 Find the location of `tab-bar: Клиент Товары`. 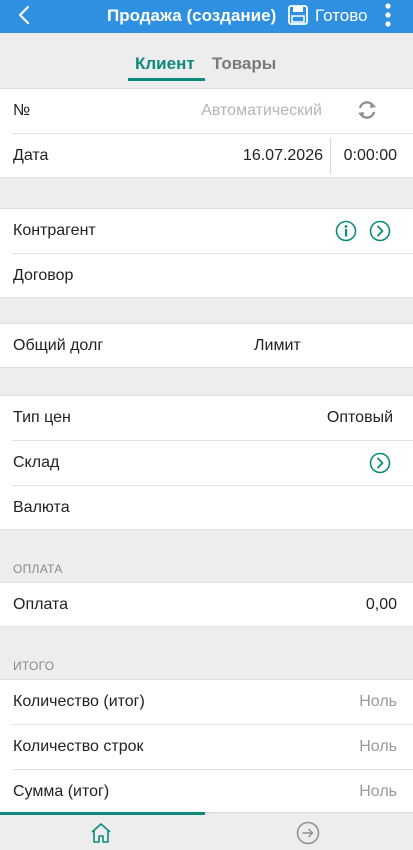

tab-bar: Клиент Товары is located at coordinates (206, 60).